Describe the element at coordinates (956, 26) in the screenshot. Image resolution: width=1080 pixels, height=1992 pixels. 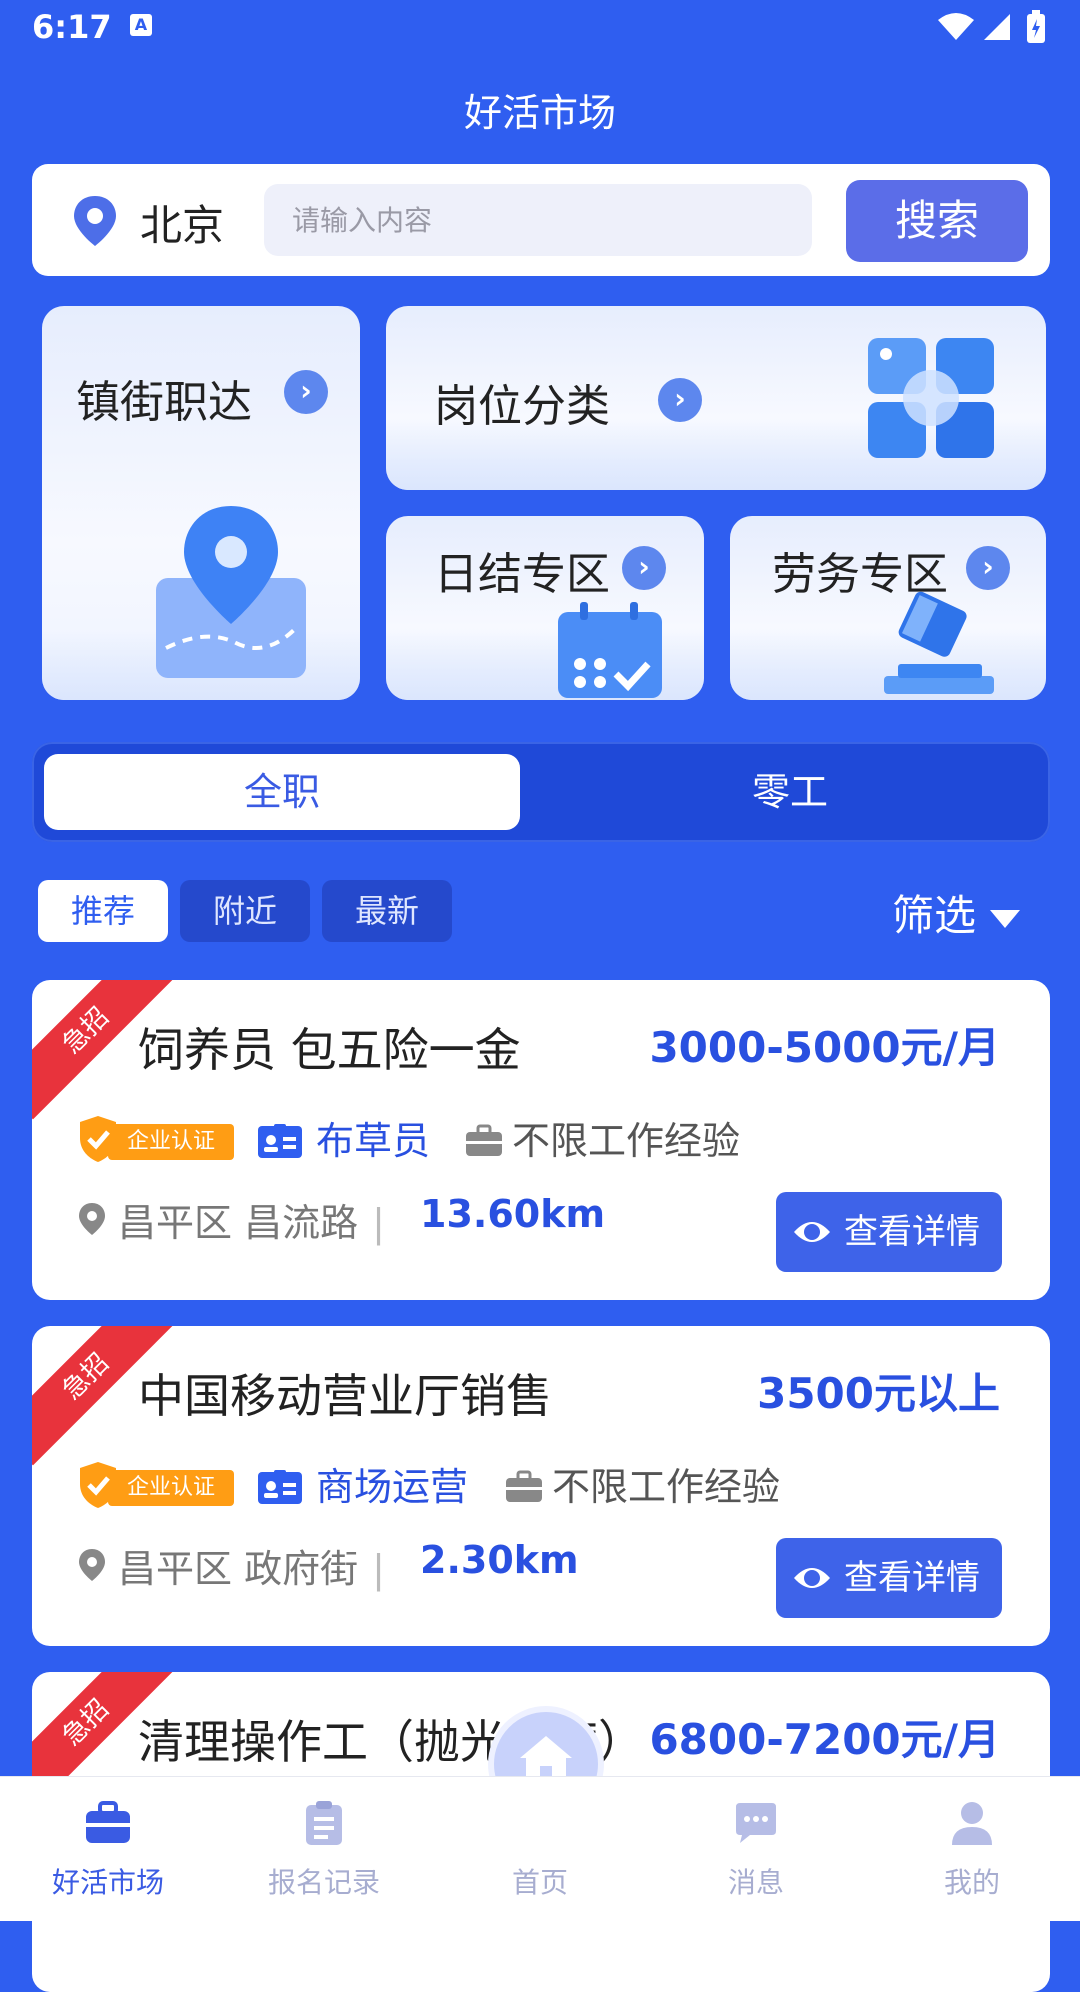
I see `wifi-icon` at that location.